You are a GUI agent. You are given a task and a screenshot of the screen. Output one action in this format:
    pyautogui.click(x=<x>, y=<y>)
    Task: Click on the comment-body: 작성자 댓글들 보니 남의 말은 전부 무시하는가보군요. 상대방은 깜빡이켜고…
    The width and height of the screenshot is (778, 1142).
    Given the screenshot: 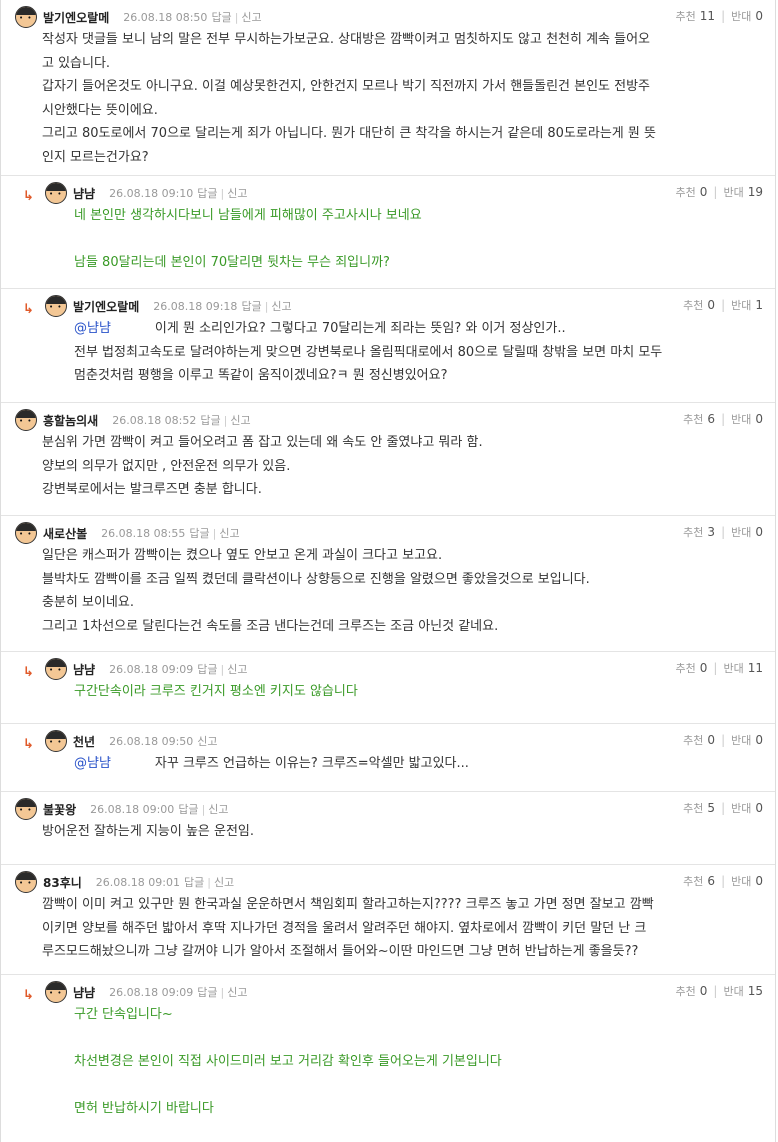 What is the action you would take?
    pyautogui.click(x=389, y=98)
    